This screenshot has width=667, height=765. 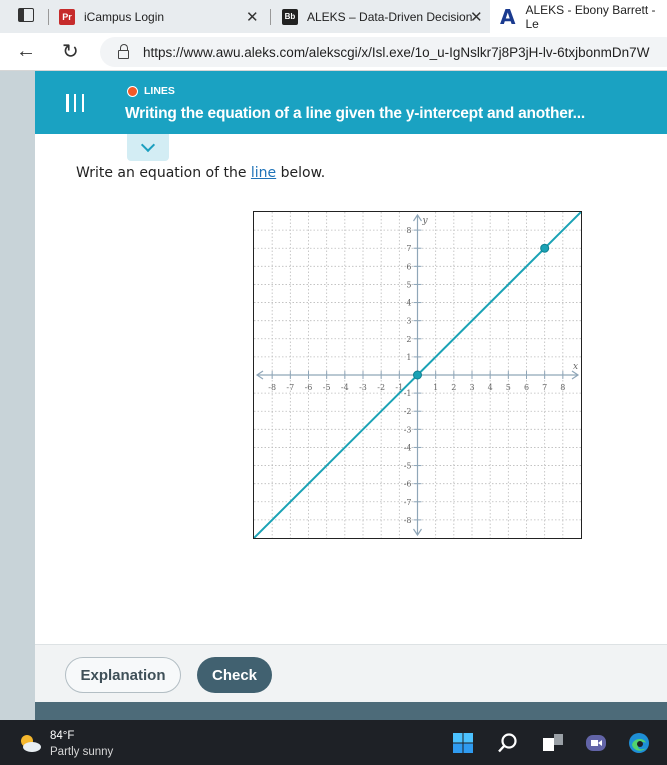 I want to click on topic-row: LINES, so click(x=151, y=91).